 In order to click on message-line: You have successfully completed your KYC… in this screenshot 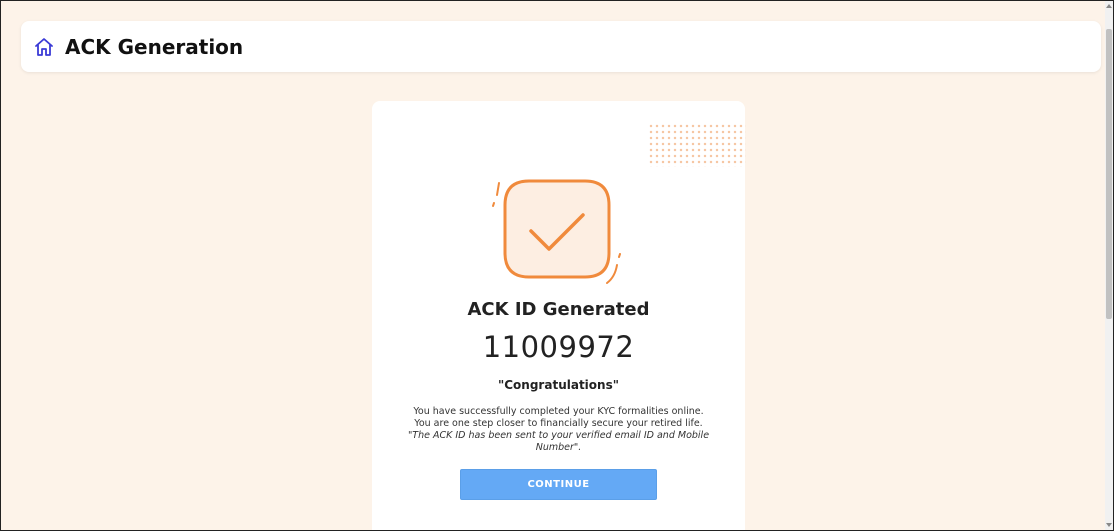, I will do `click(558, 411)`.